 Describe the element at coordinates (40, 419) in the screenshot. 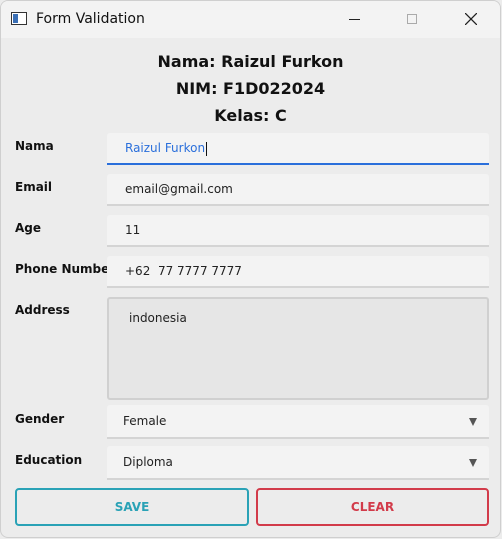

I see `gender-label: Gender` at that location.